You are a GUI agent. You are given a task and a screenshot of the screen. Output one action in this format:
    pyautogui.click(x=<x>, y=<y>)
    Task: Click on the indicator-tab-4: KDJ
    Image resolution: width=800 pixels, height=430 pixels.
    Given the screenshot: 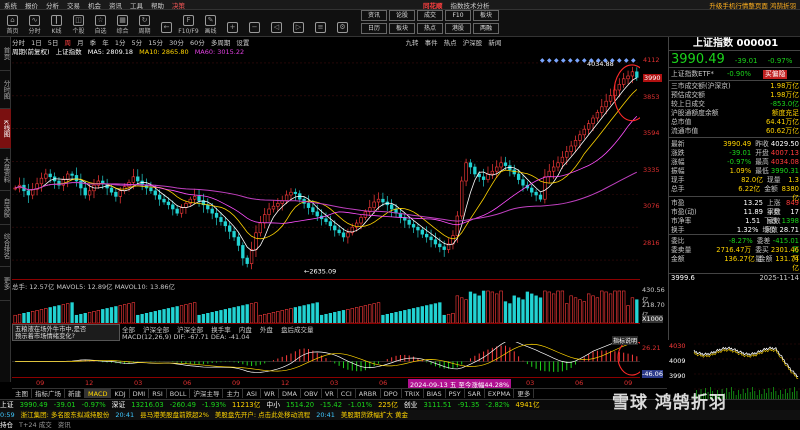 What is the action you would take?
    pyautogui.click(x=120, y=393)
    